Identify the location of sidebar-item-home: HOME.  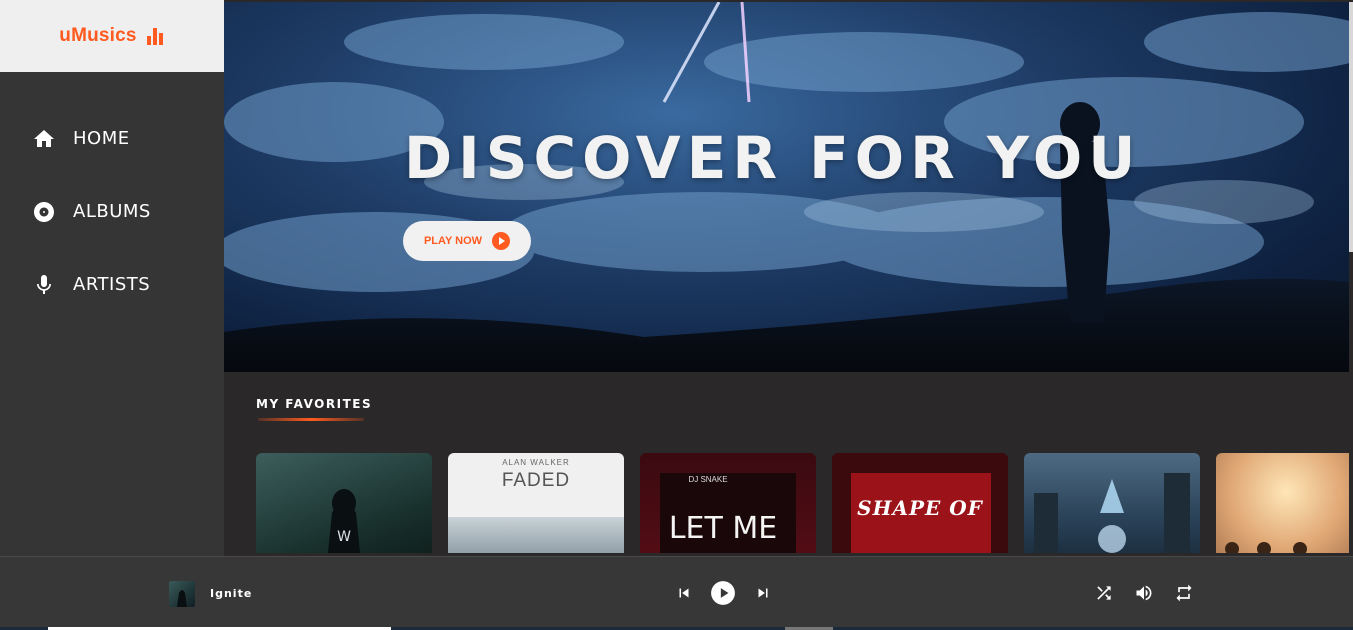
(112, 138).